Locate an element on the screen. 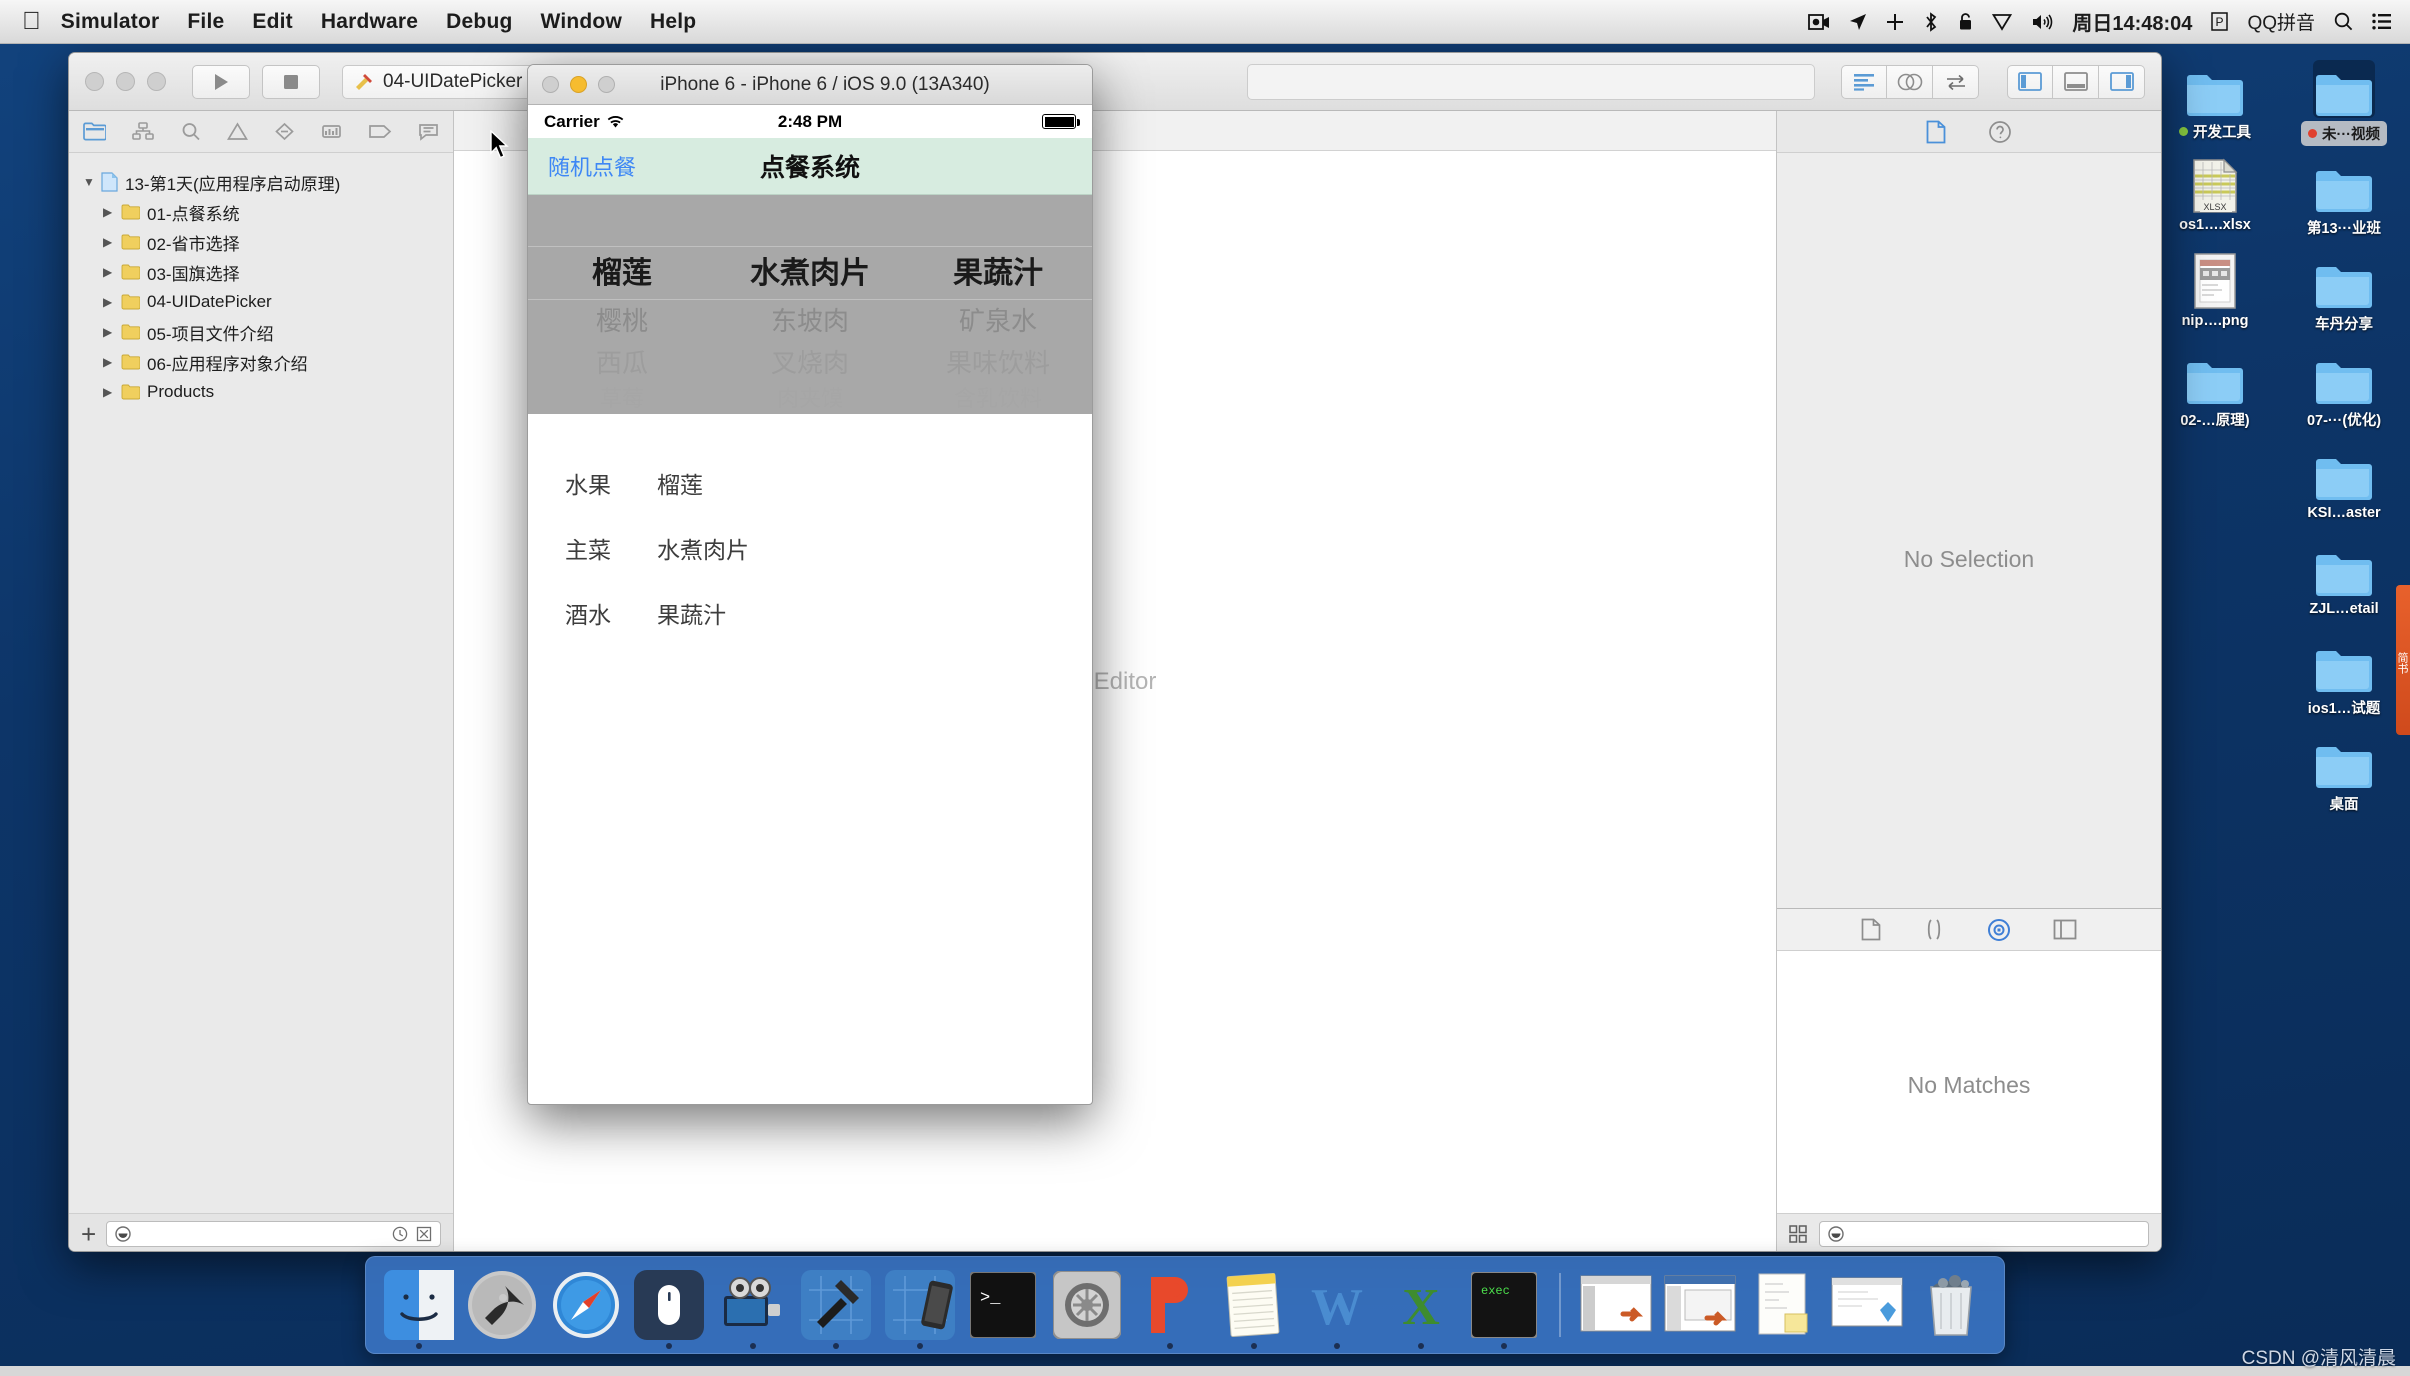 This screenshot has width=2410, height=1376. stop-button is located at coordinates (291, 81).